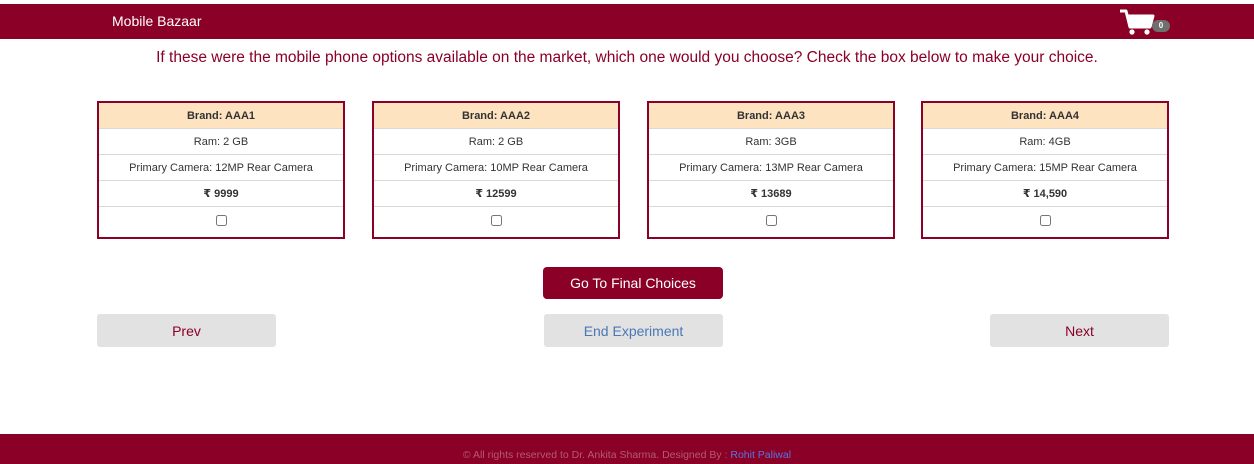 The image size is (1254, 464). What do you see at coordinates (1045, 142) in the screenshot?
I see `product-ram: Ram: 4GB` at bounding box center [1045, 142].